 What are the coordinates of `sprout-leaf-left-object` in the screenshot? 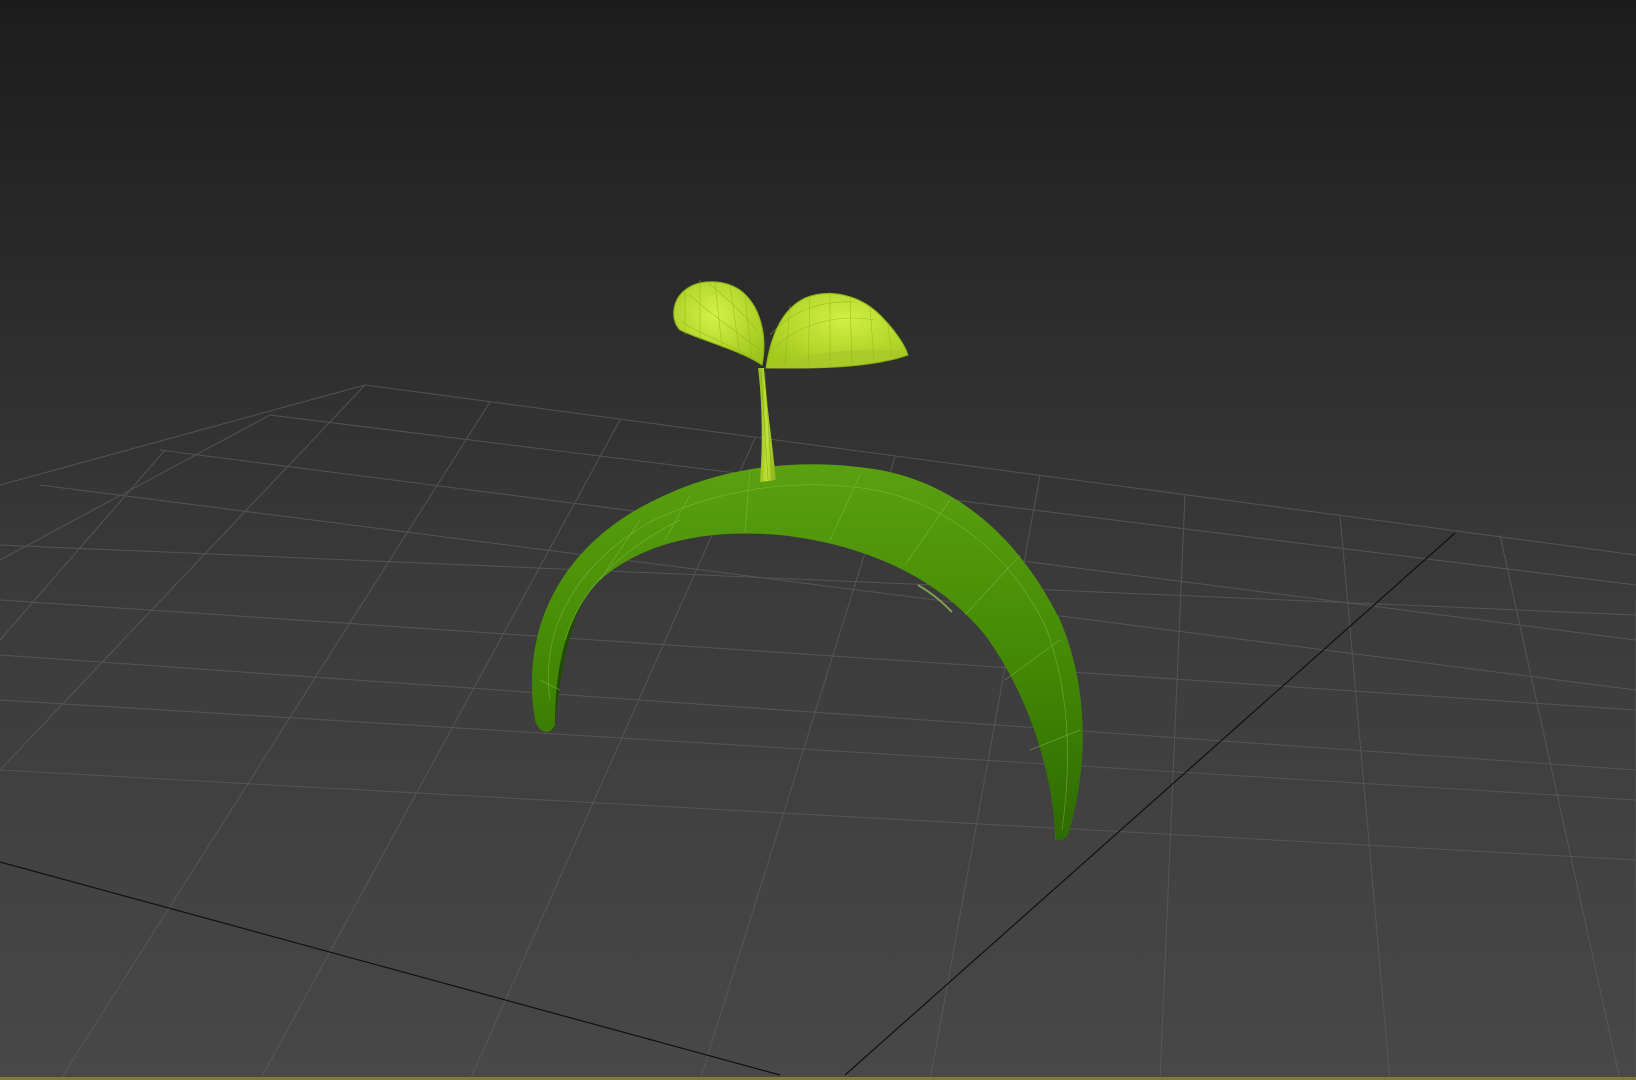 It's located at (719, 323).